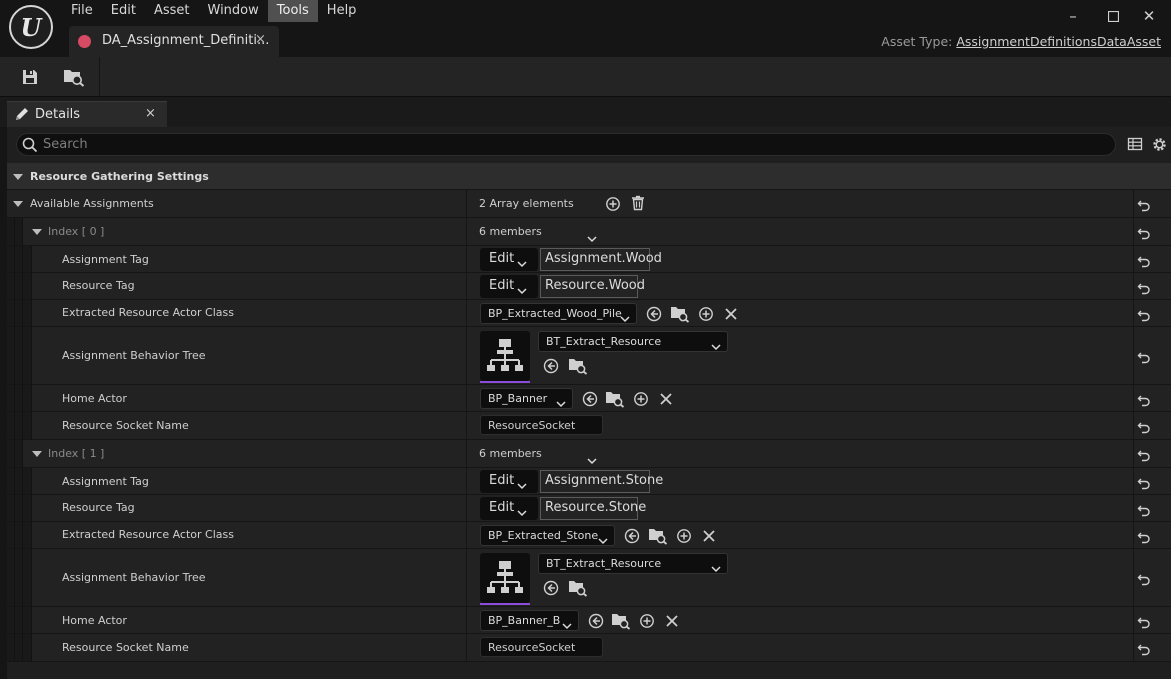 The width and height of the screenshot is (1171, 679). Describe the element at coordinates (502, 258) in the screenshot. I see `edit-label: Edit` at that location.